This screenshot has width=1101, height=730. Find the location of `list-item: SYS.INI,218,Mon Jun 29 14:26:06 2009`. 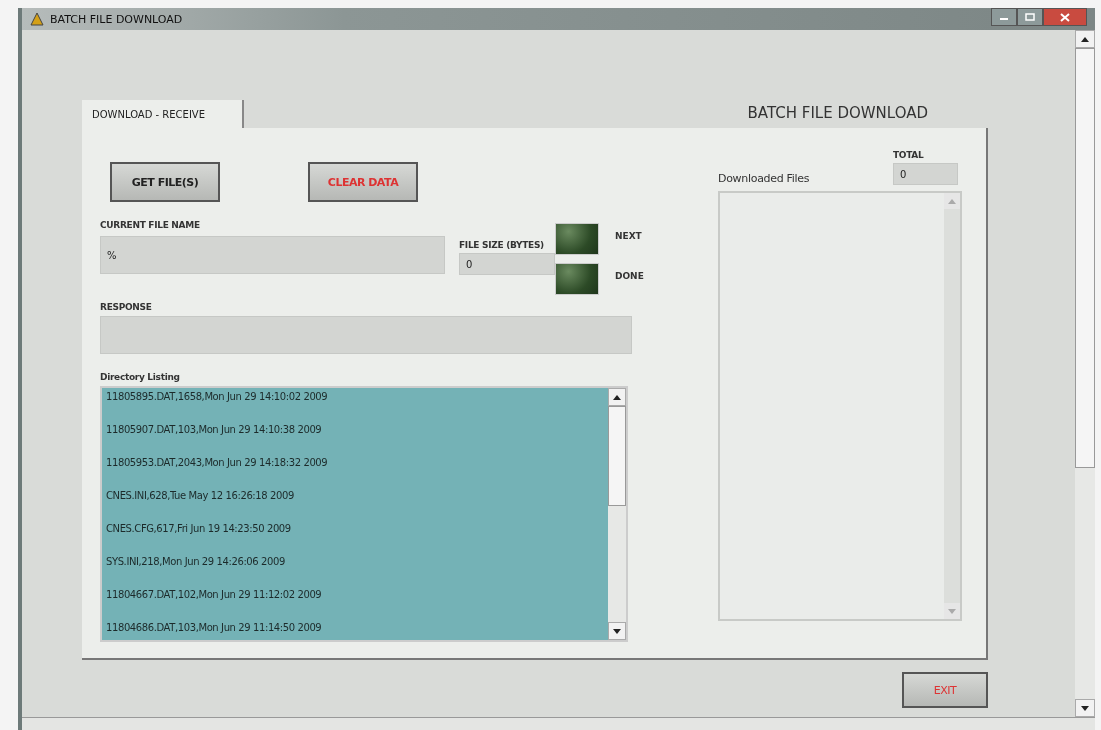

list-item: SYS.INI,218,Mon Jun 29 14:26:06 2009 is located at coordinates (355, 571).